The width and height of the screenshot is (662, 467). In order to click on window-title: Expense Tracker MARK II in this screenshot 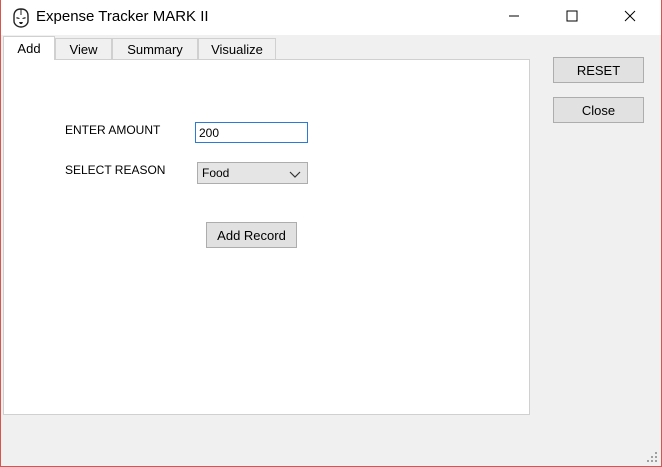, I will do `click(122, 16)`.